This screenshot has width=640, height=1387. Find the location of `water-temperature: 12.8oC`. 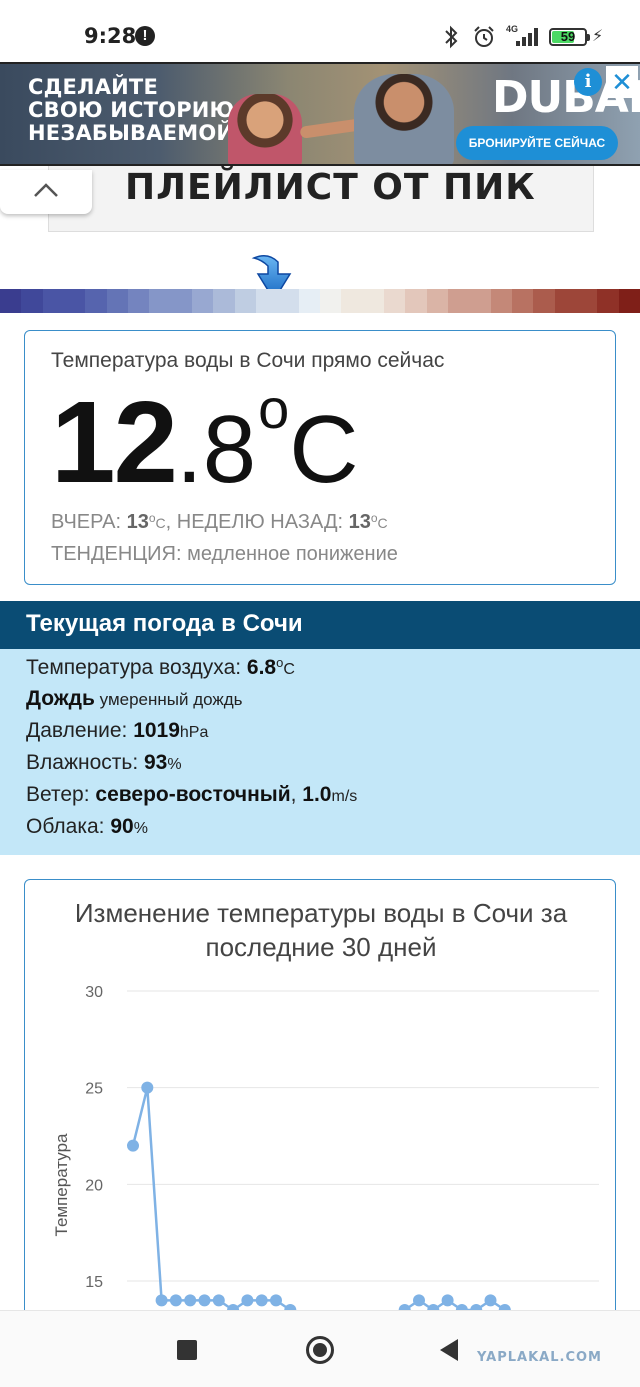

water-temperature: 12.8oC is located at coordinates (205, 442).